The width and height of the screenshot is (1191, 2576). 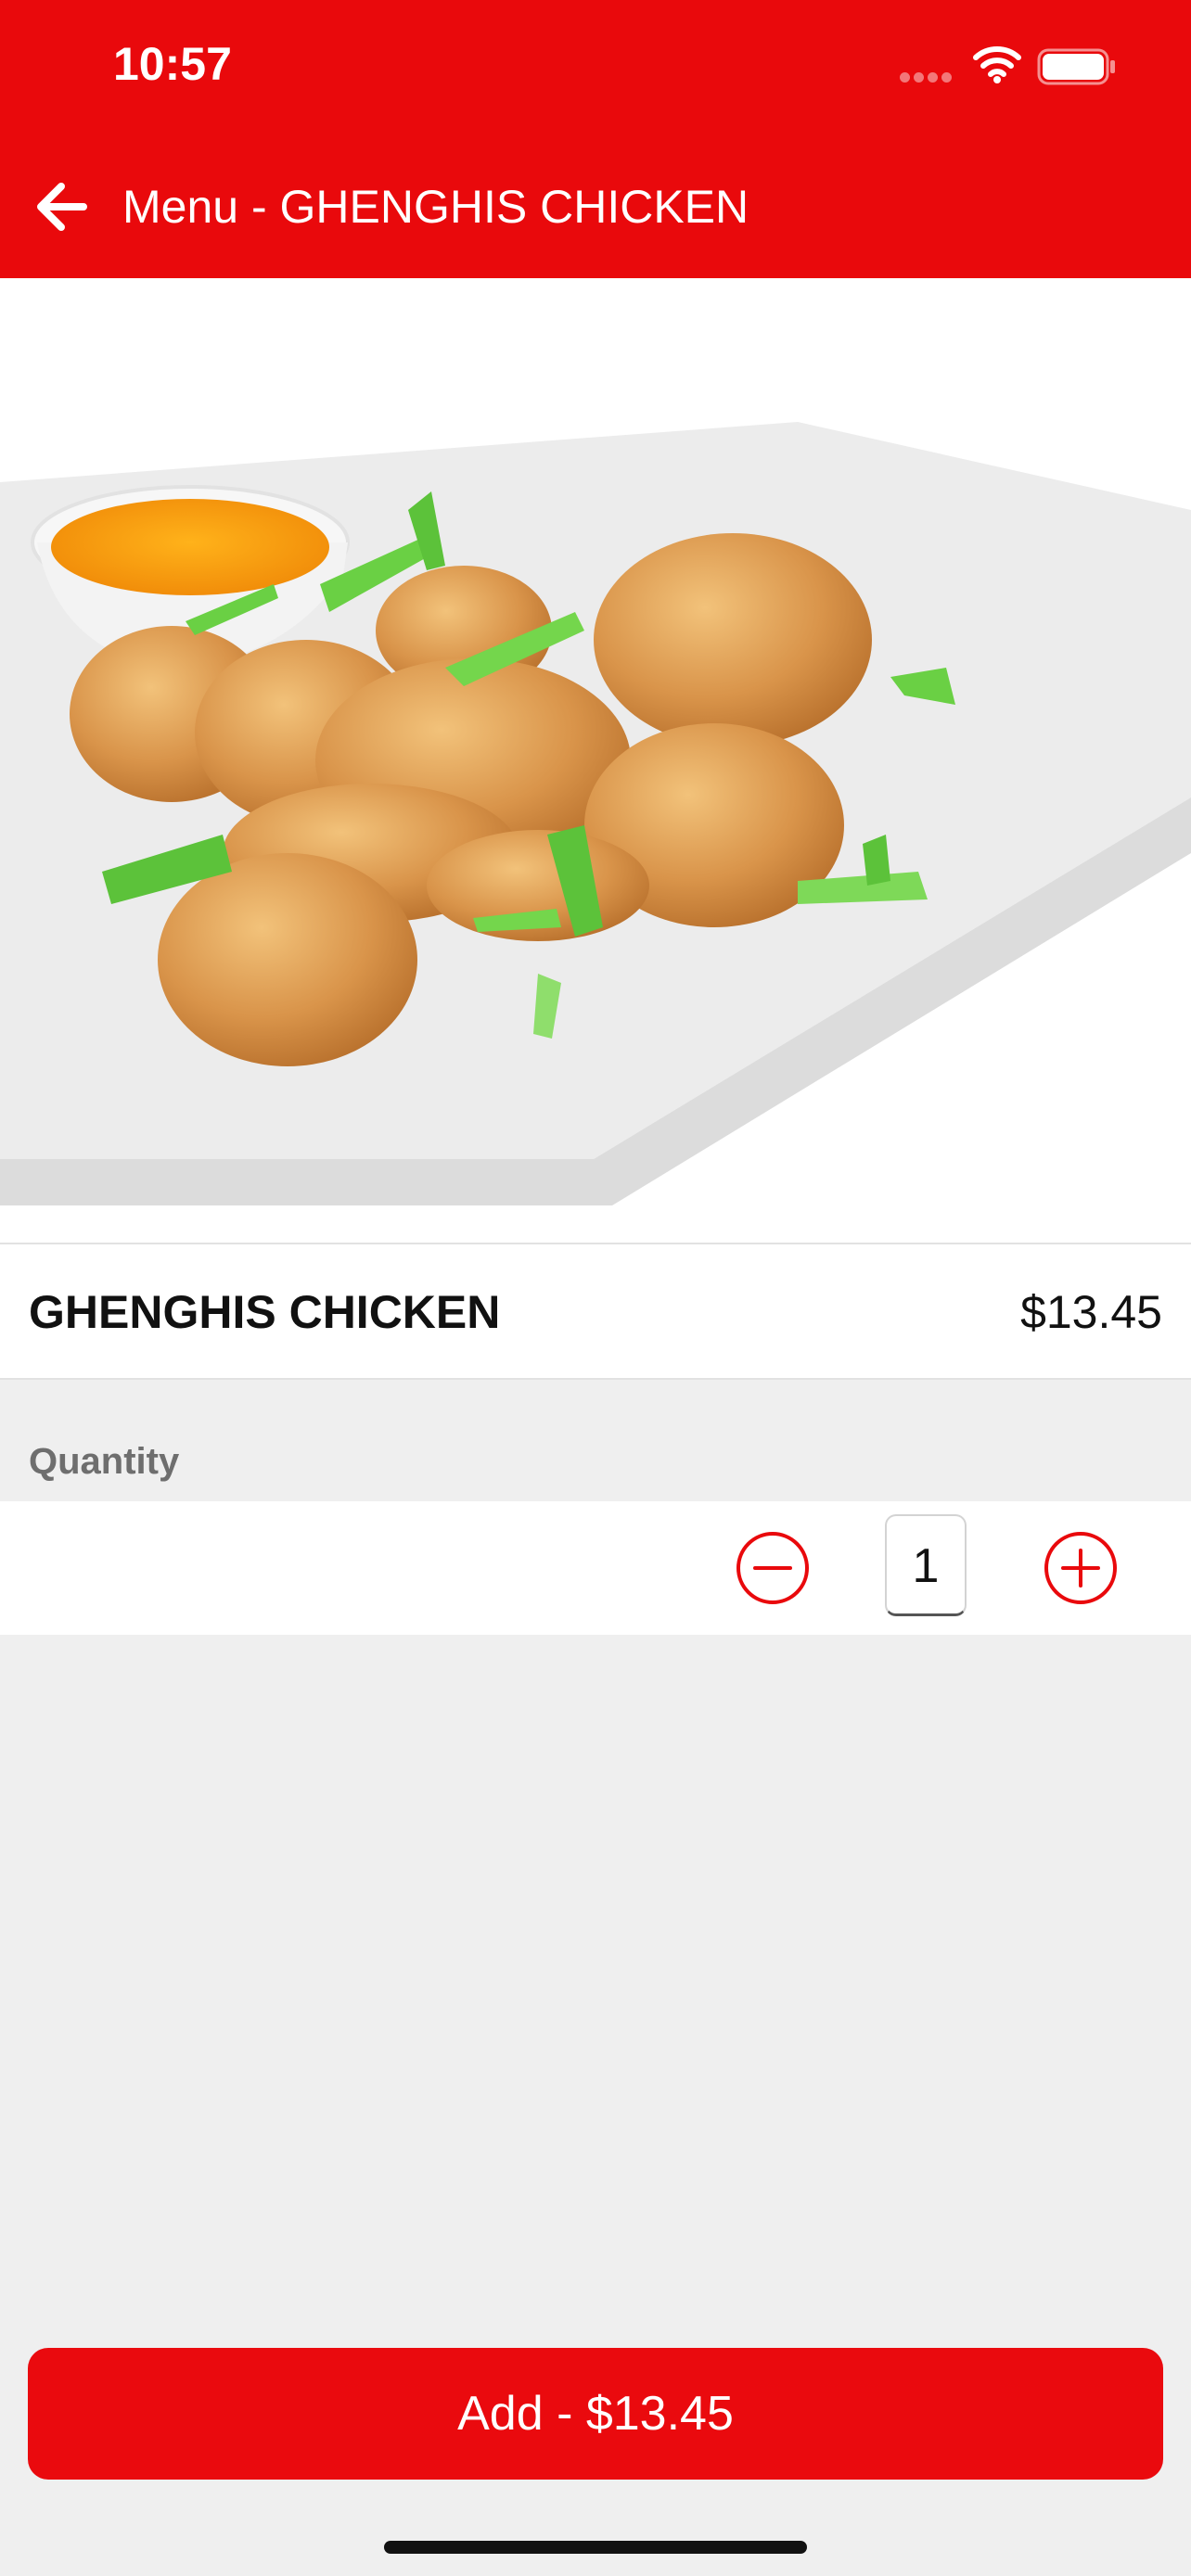 I want to click on quantity-label: Quantity, so click(x=104, y=1461).